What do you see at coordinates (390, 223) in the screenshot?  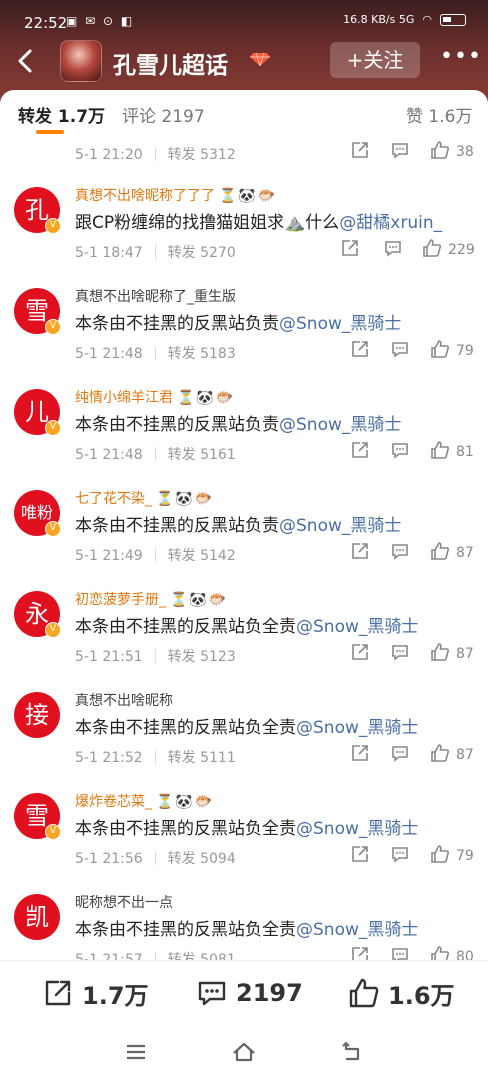 I see `mention-link: @甜橘xruin_` at bounding box center [390, 223].